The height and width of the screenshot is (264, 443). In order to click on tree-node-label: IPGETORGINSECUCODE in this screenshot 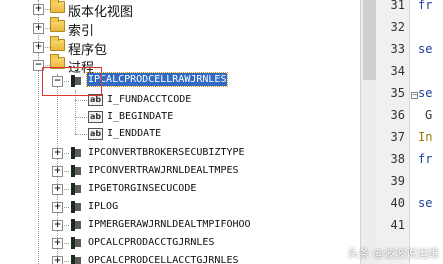, I will do `click(142, 188)`.